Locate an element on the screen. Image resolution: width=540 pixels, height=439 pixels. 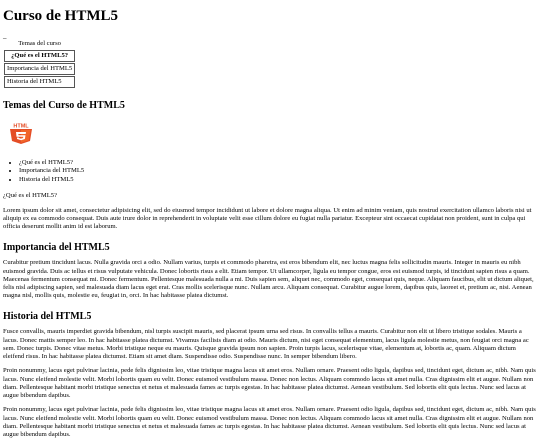
table-header: ¿Qué es el HTML5? is located at coordinates (40, 55).